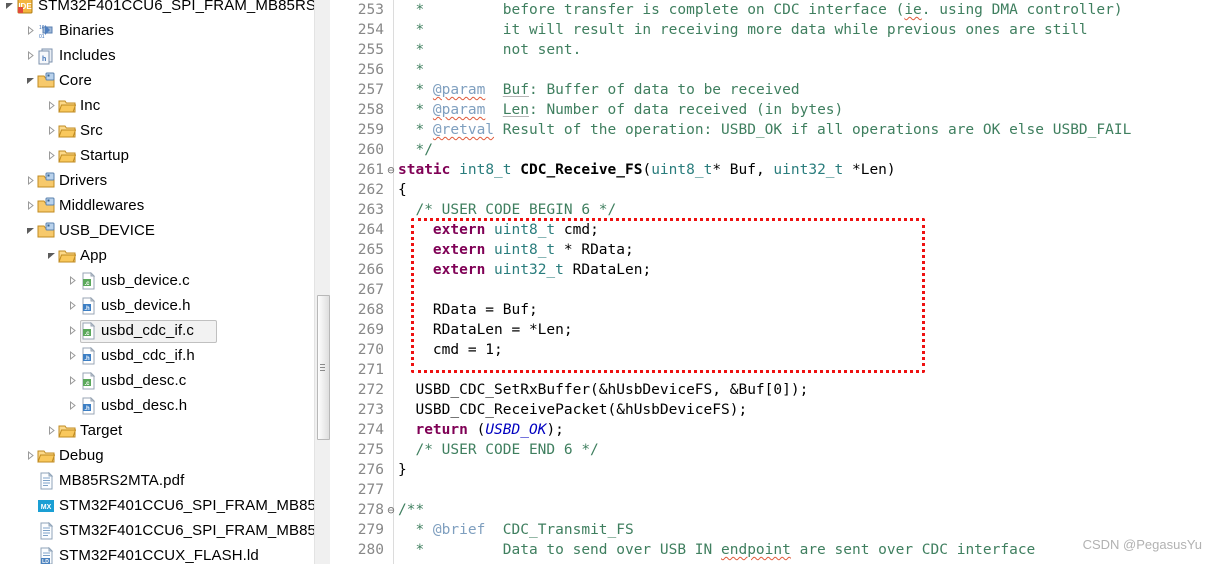  I want to click on tree-item-stm32f401ccu6-spi-fram-mb85rs2m: IDE STM32F401CCU6_SPI_FRAM_MB85RS2M, so click(165, 9).